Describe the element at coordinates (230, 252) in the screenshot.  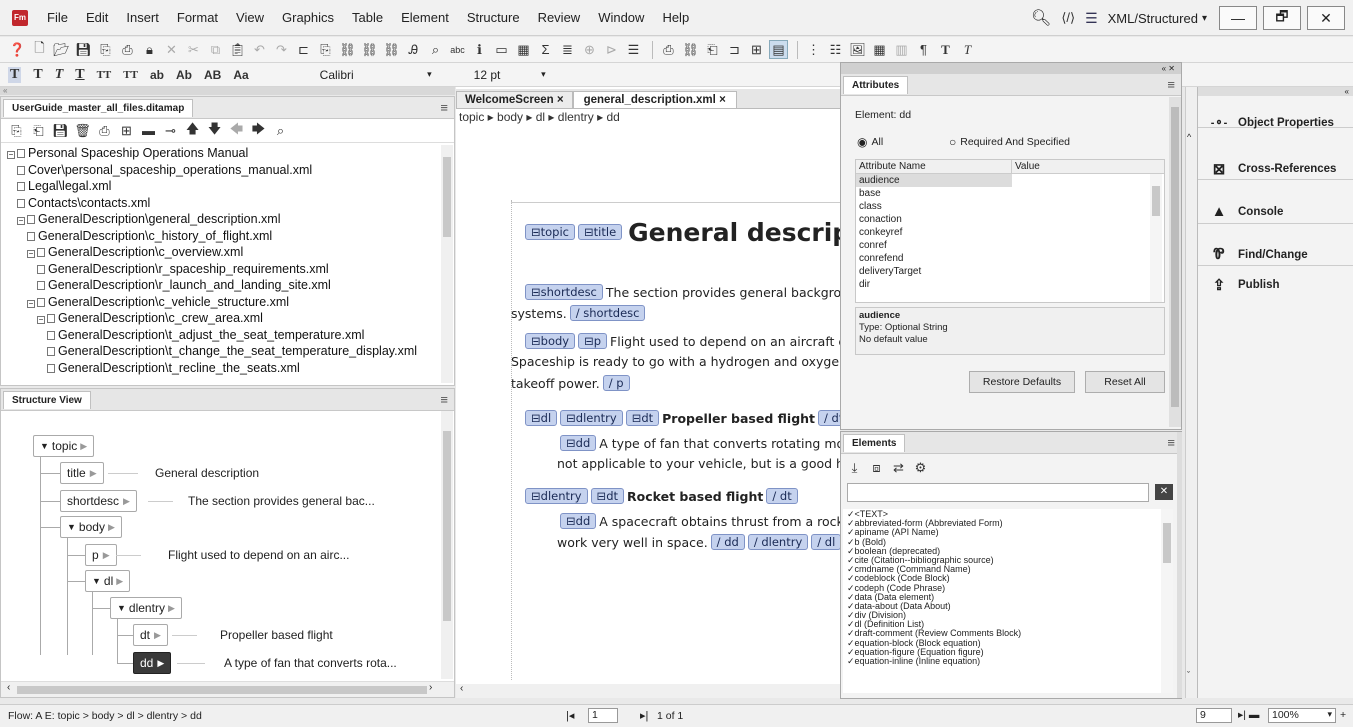
I see `ditamap-item: − GeneralDescription\c_overview.xml` at that location.